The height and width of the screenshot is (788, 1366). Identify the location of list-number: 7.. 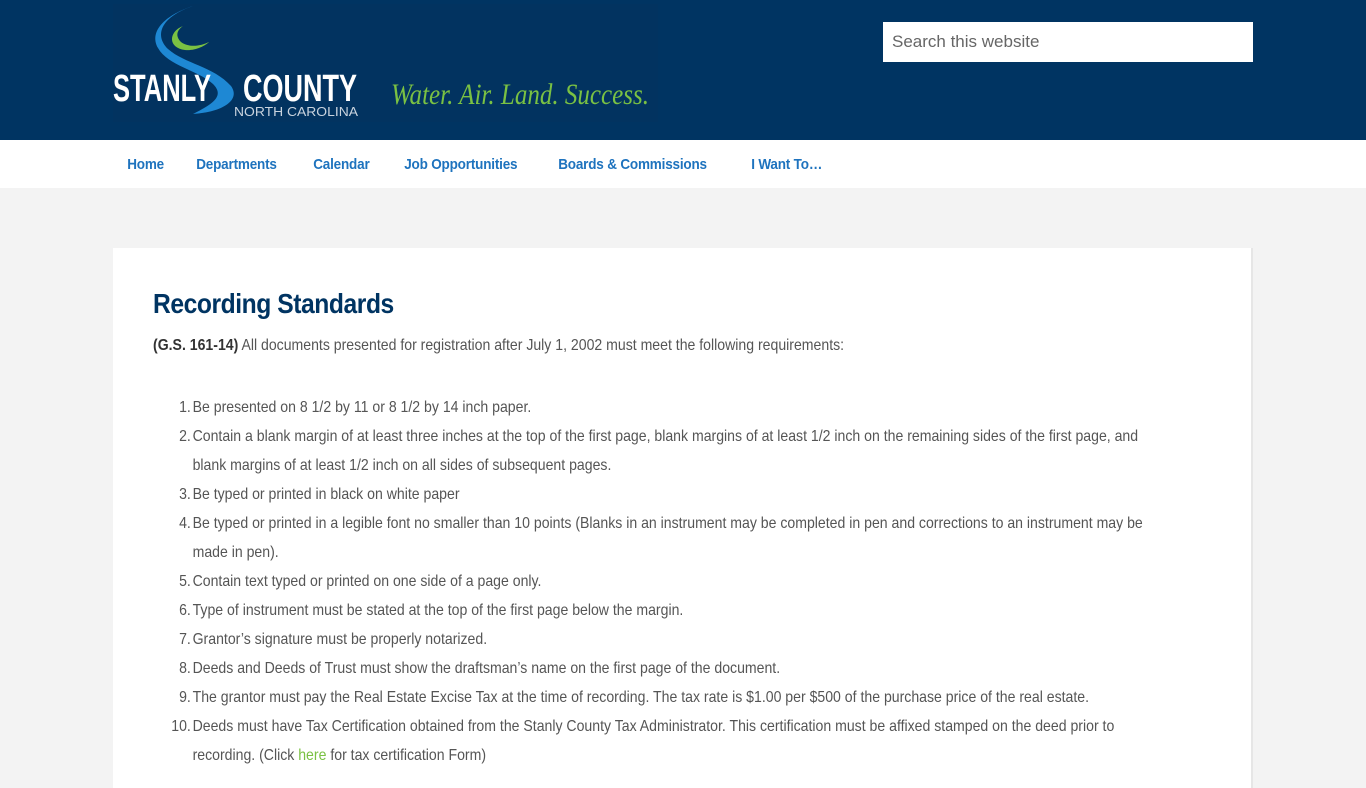
(185, 639).